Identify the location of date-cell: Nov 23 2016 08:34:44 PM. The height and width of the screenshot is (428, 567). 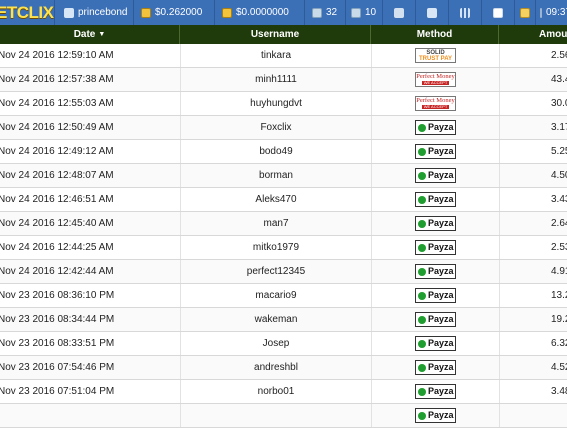
(57, 319).